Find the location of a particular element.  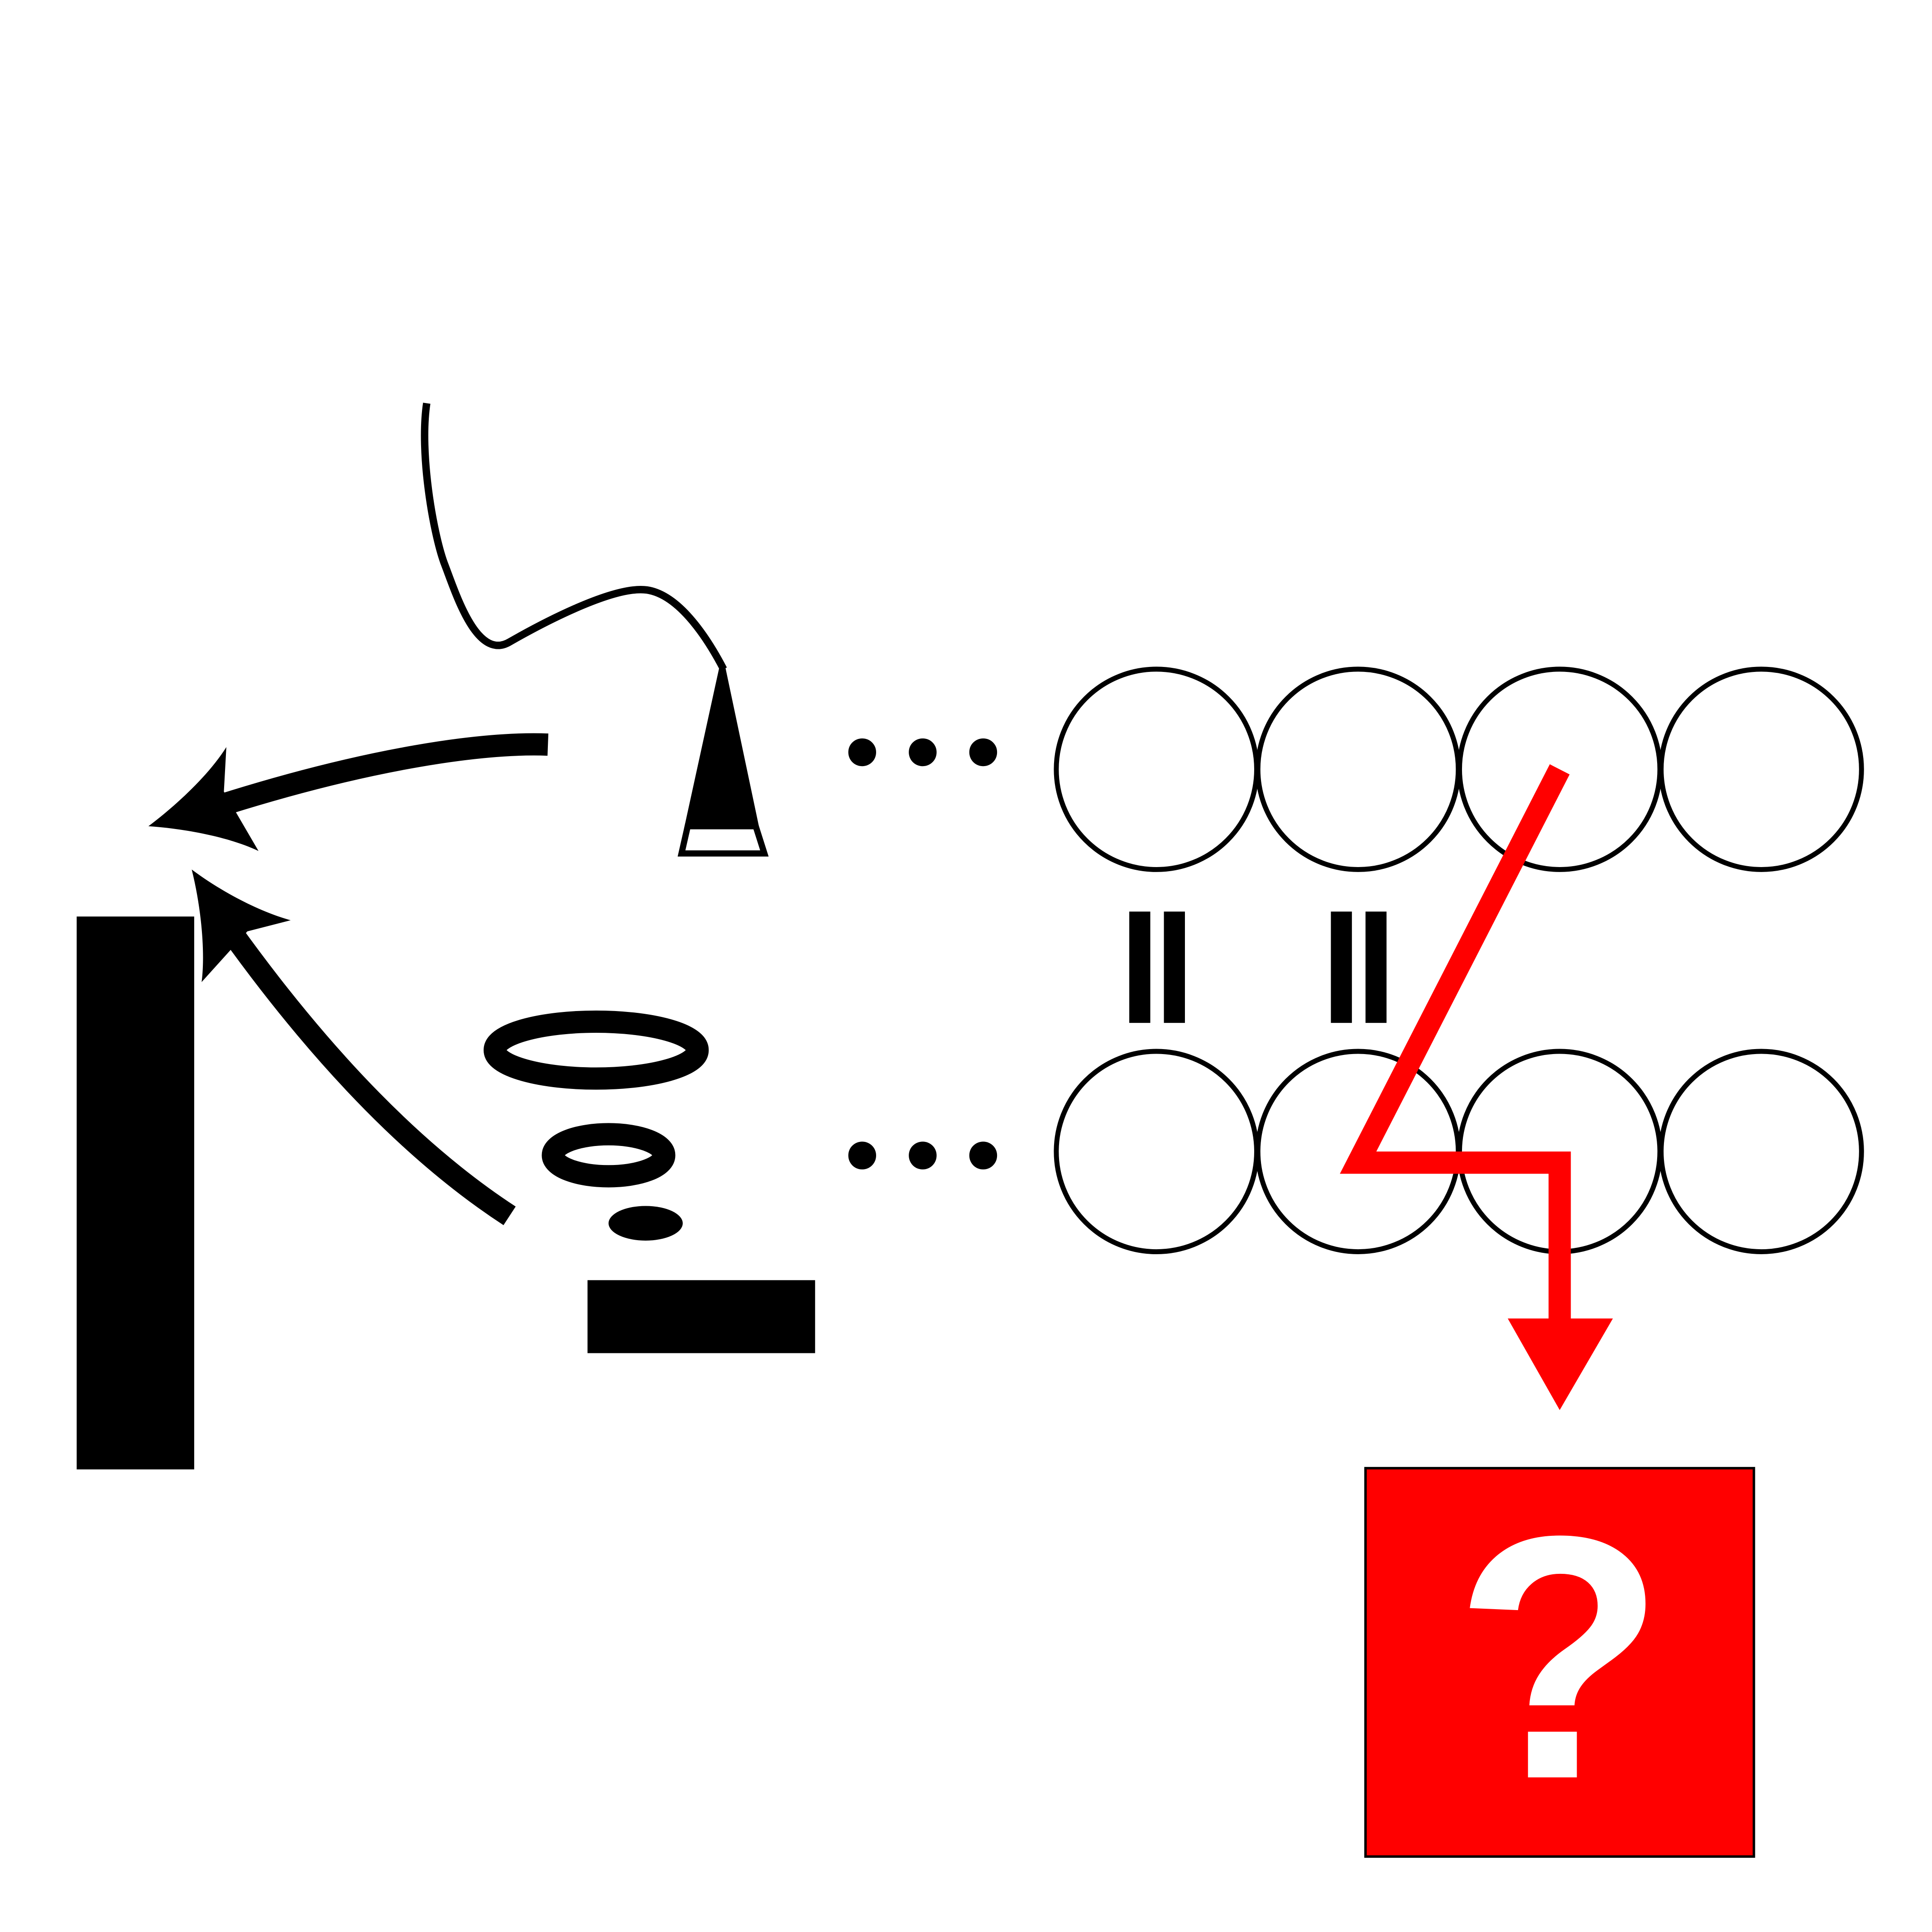

small-solid-ellipse is located at coordinates (646, 1223).